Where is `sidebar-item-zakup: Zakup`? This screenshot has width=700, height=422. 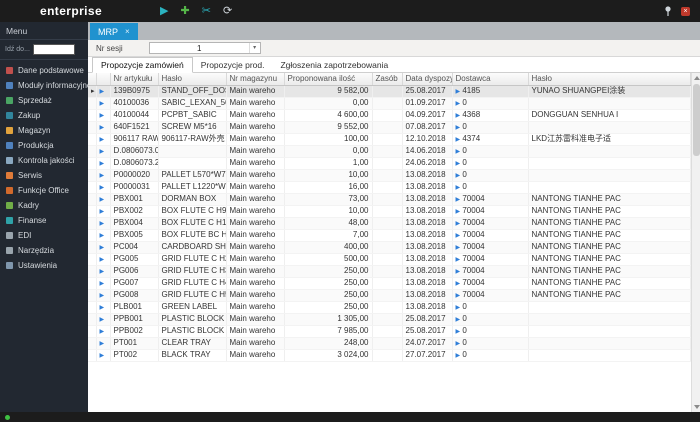
sidebar-item-zakup: Zakup is located at coordinates (44, 115).